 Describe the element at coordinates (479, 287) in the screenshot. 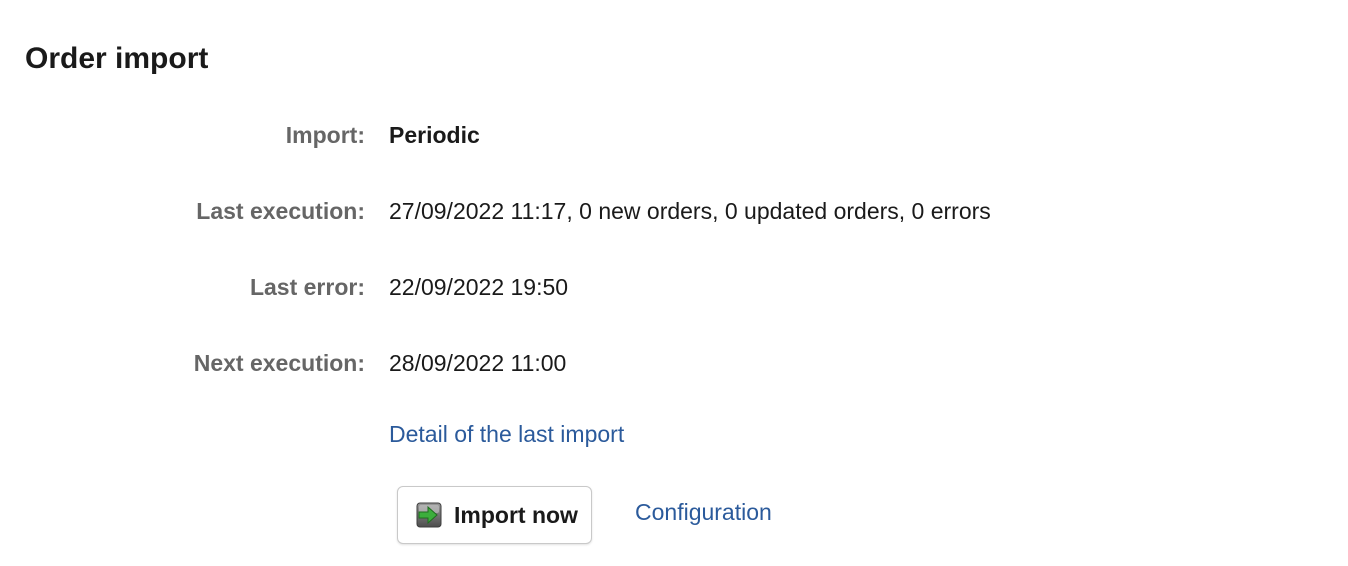

I see `last-error-value: 22/09/2022 19:50` at that location.